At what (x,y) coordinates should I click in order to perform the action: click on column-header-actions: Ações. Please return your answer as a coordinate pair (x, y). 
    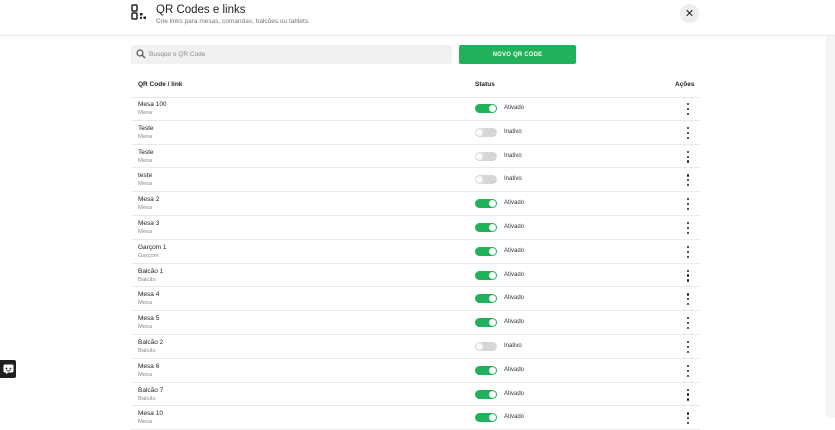
    Looking at the image, I should click on (685, 84).